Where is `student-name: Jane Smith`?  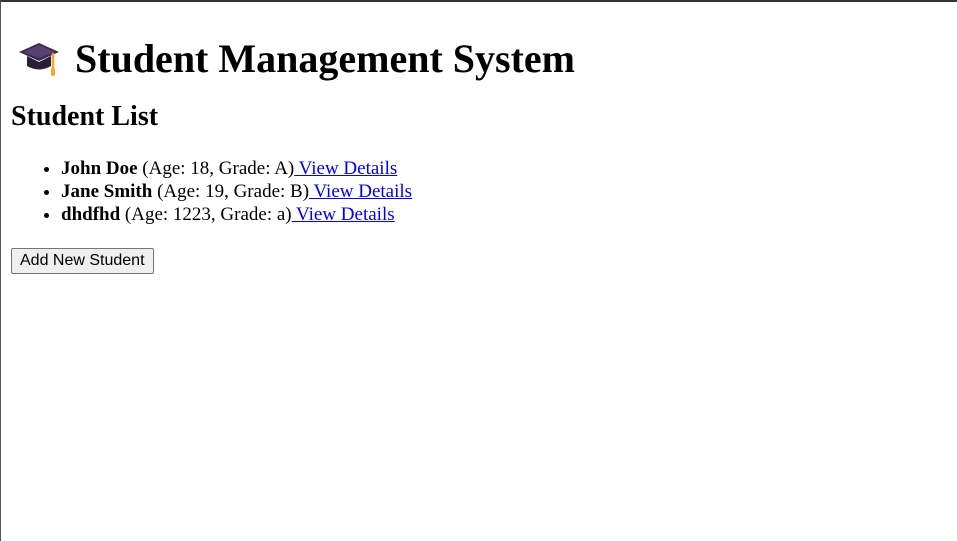
student-name: Jane Smith is located at coordinates (107, 191).